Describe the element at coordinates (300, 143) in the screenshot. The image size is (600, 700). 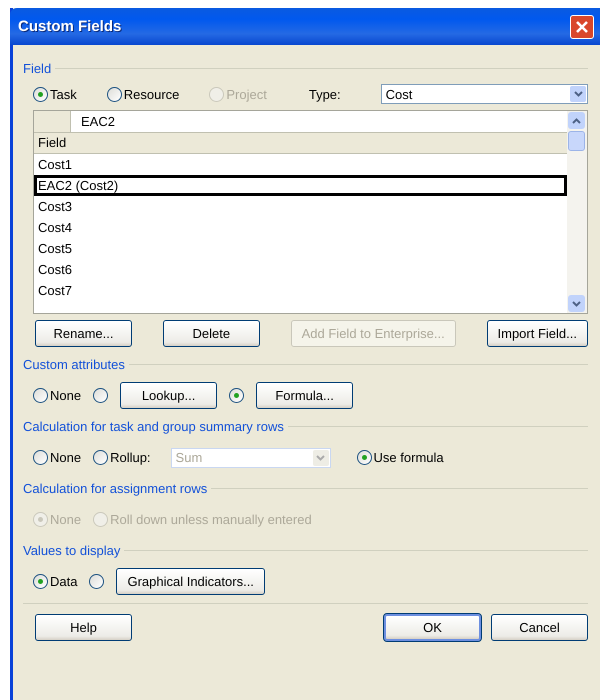
I see `column-header: Field` at that location.